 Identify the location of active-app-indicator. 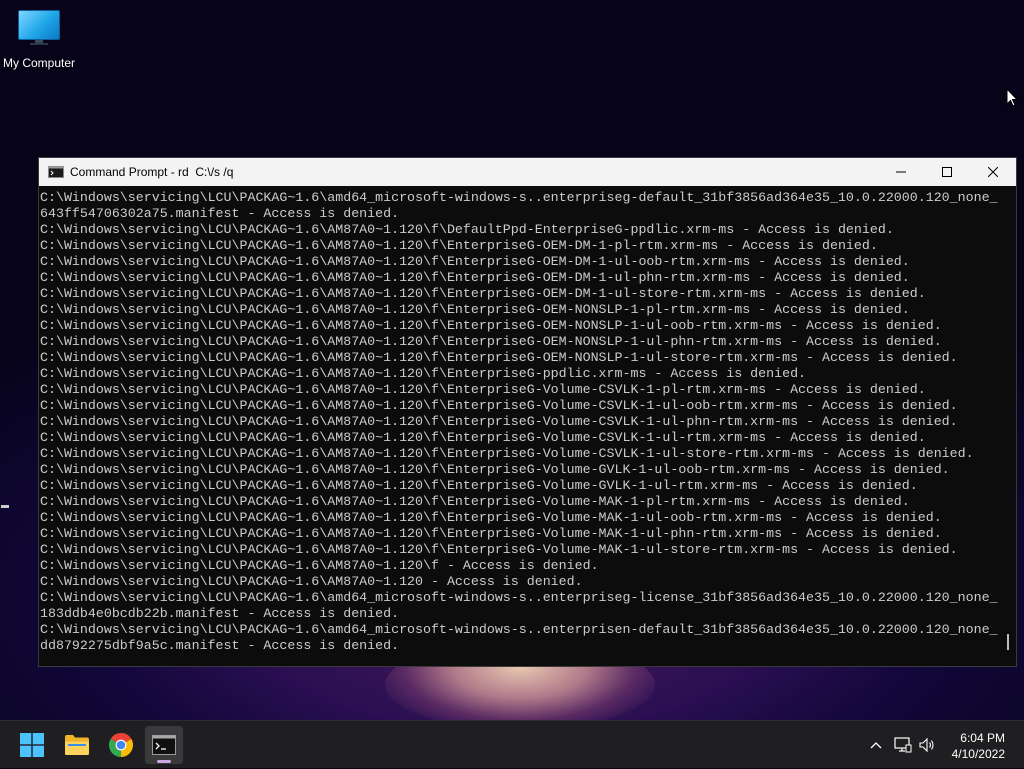
(164, 761).